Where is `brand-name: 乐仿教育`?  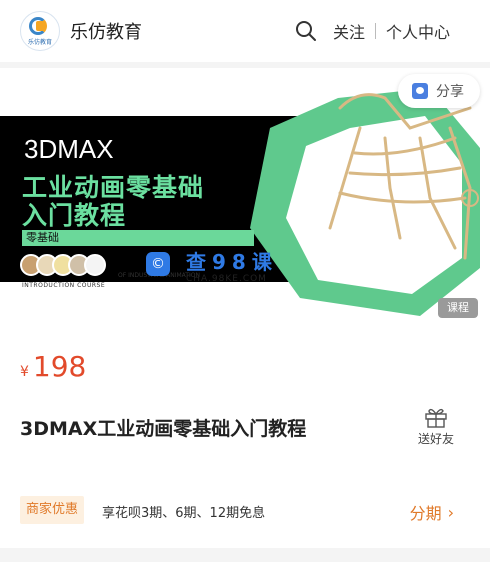
brand-name: 乐仿教育 is located at coordinates (106, 31).